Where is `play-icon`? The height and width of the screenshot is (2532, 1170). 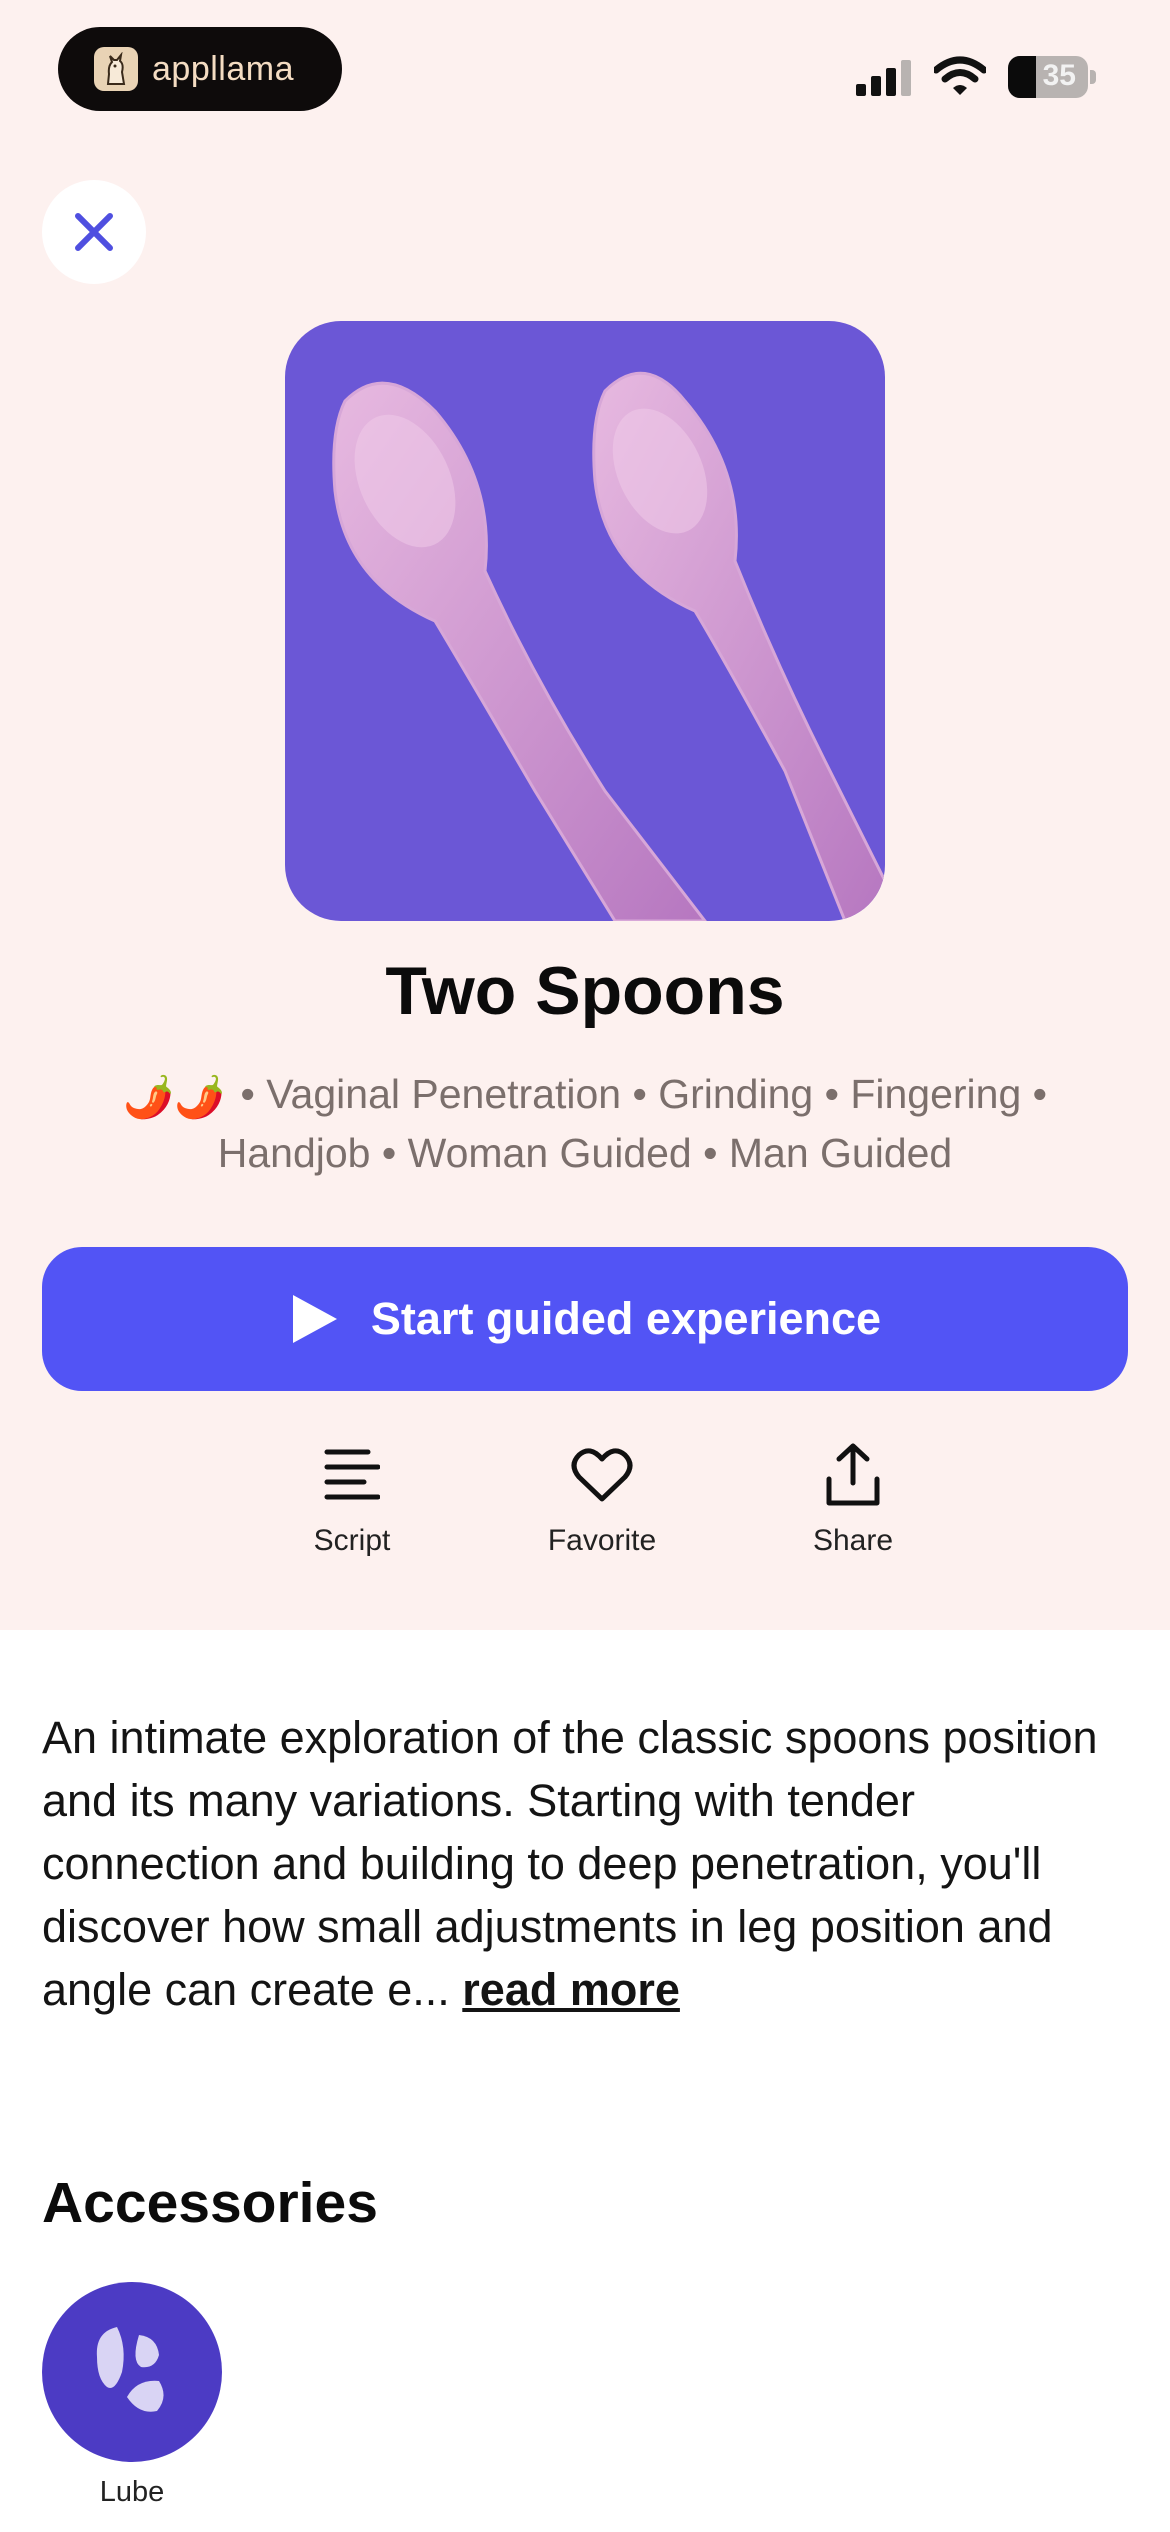 play-icon is located at coordinates (314, 1319).